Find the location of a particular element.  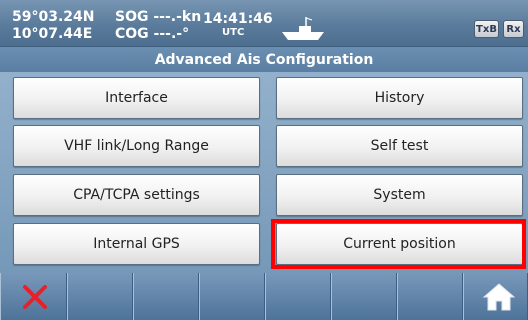

current-position-button: Current position is located at coordinates (399, 244).